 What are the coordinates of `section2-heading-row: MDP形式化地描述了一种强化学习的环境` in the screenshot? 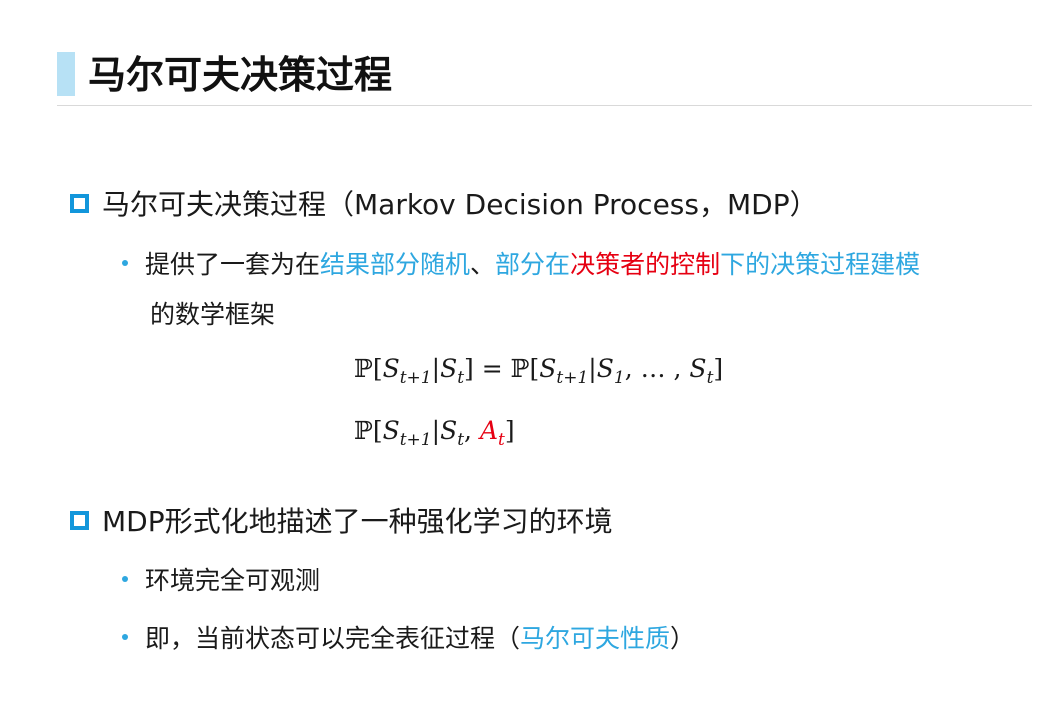 It's located at (341, 522).